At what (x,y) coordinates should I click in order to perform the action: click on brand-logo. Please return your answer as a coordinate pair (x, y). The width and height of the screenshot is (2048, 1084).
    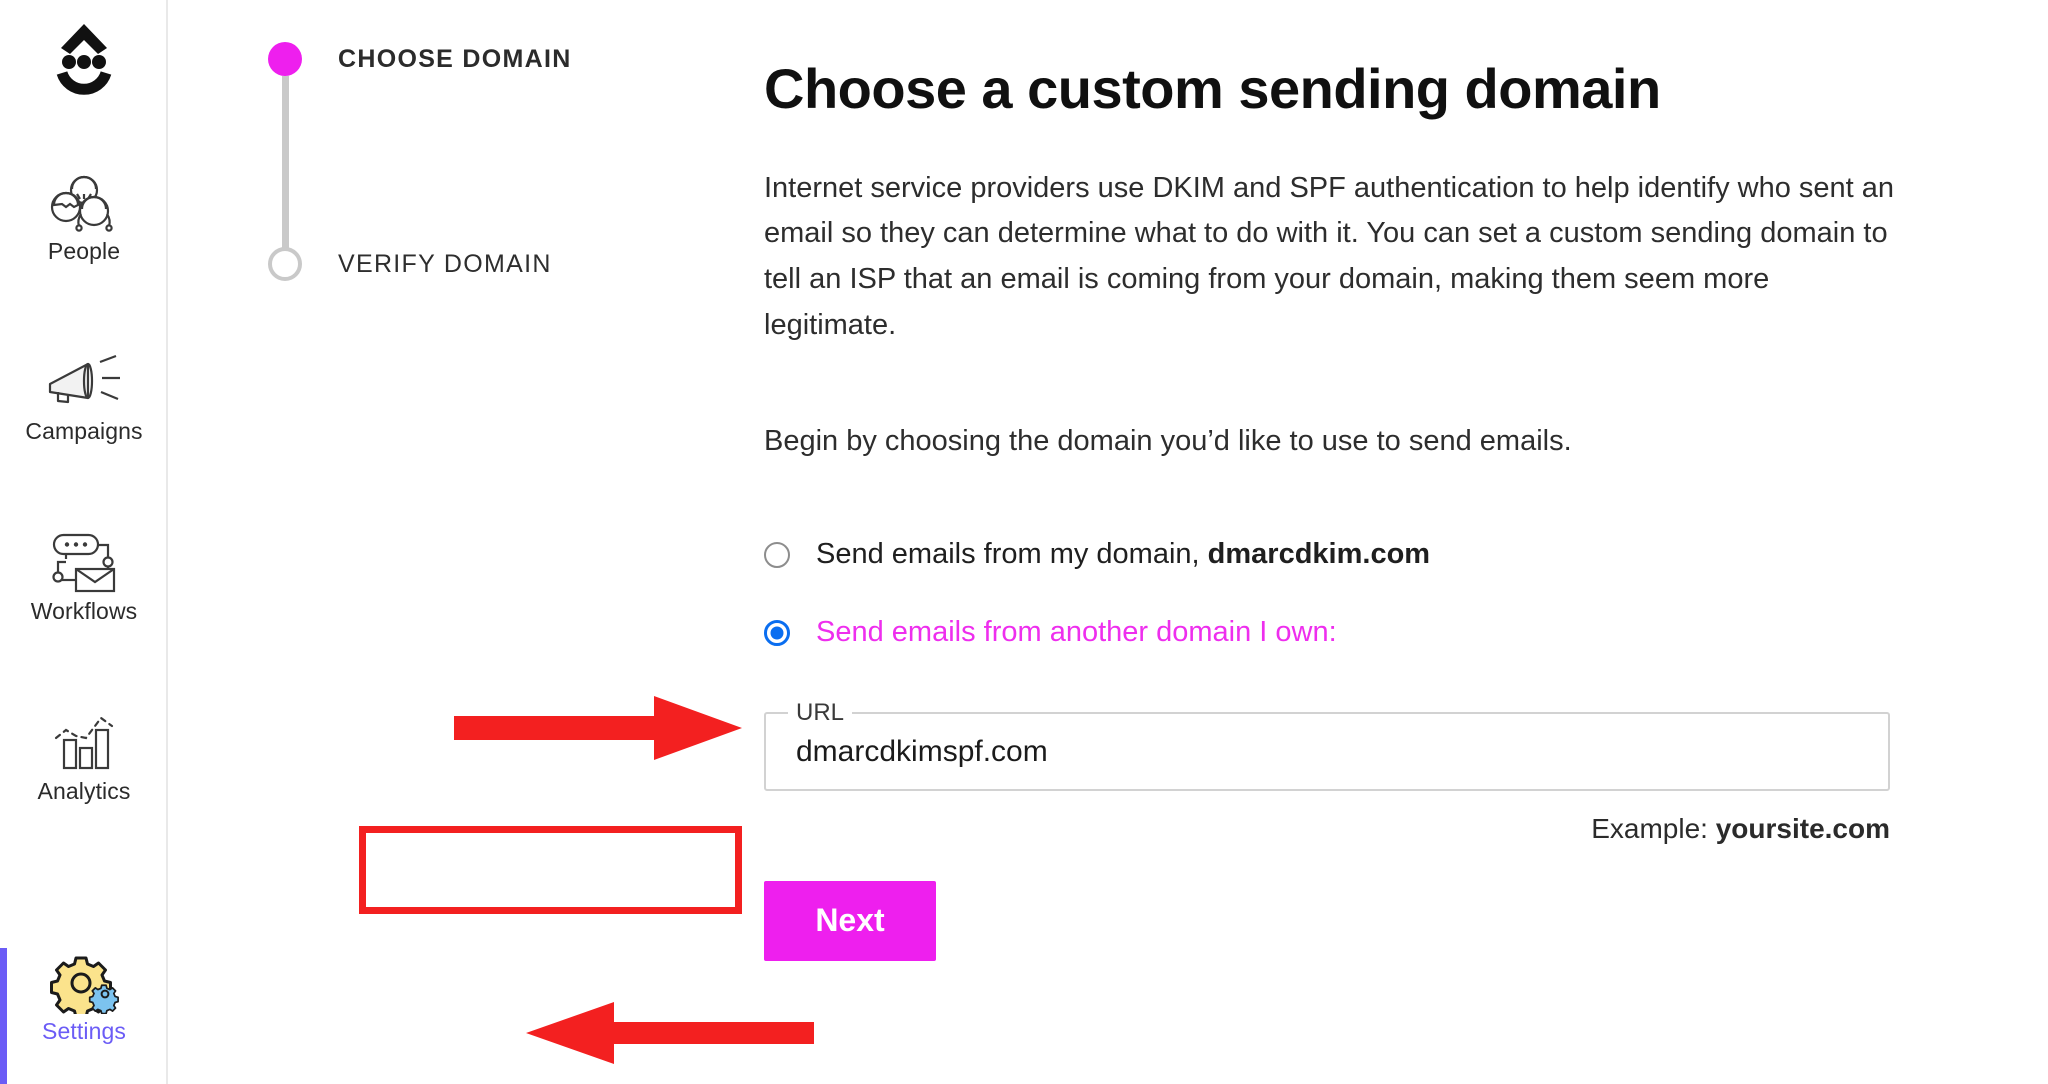
    Looking at the image, I should click on (84, 58).